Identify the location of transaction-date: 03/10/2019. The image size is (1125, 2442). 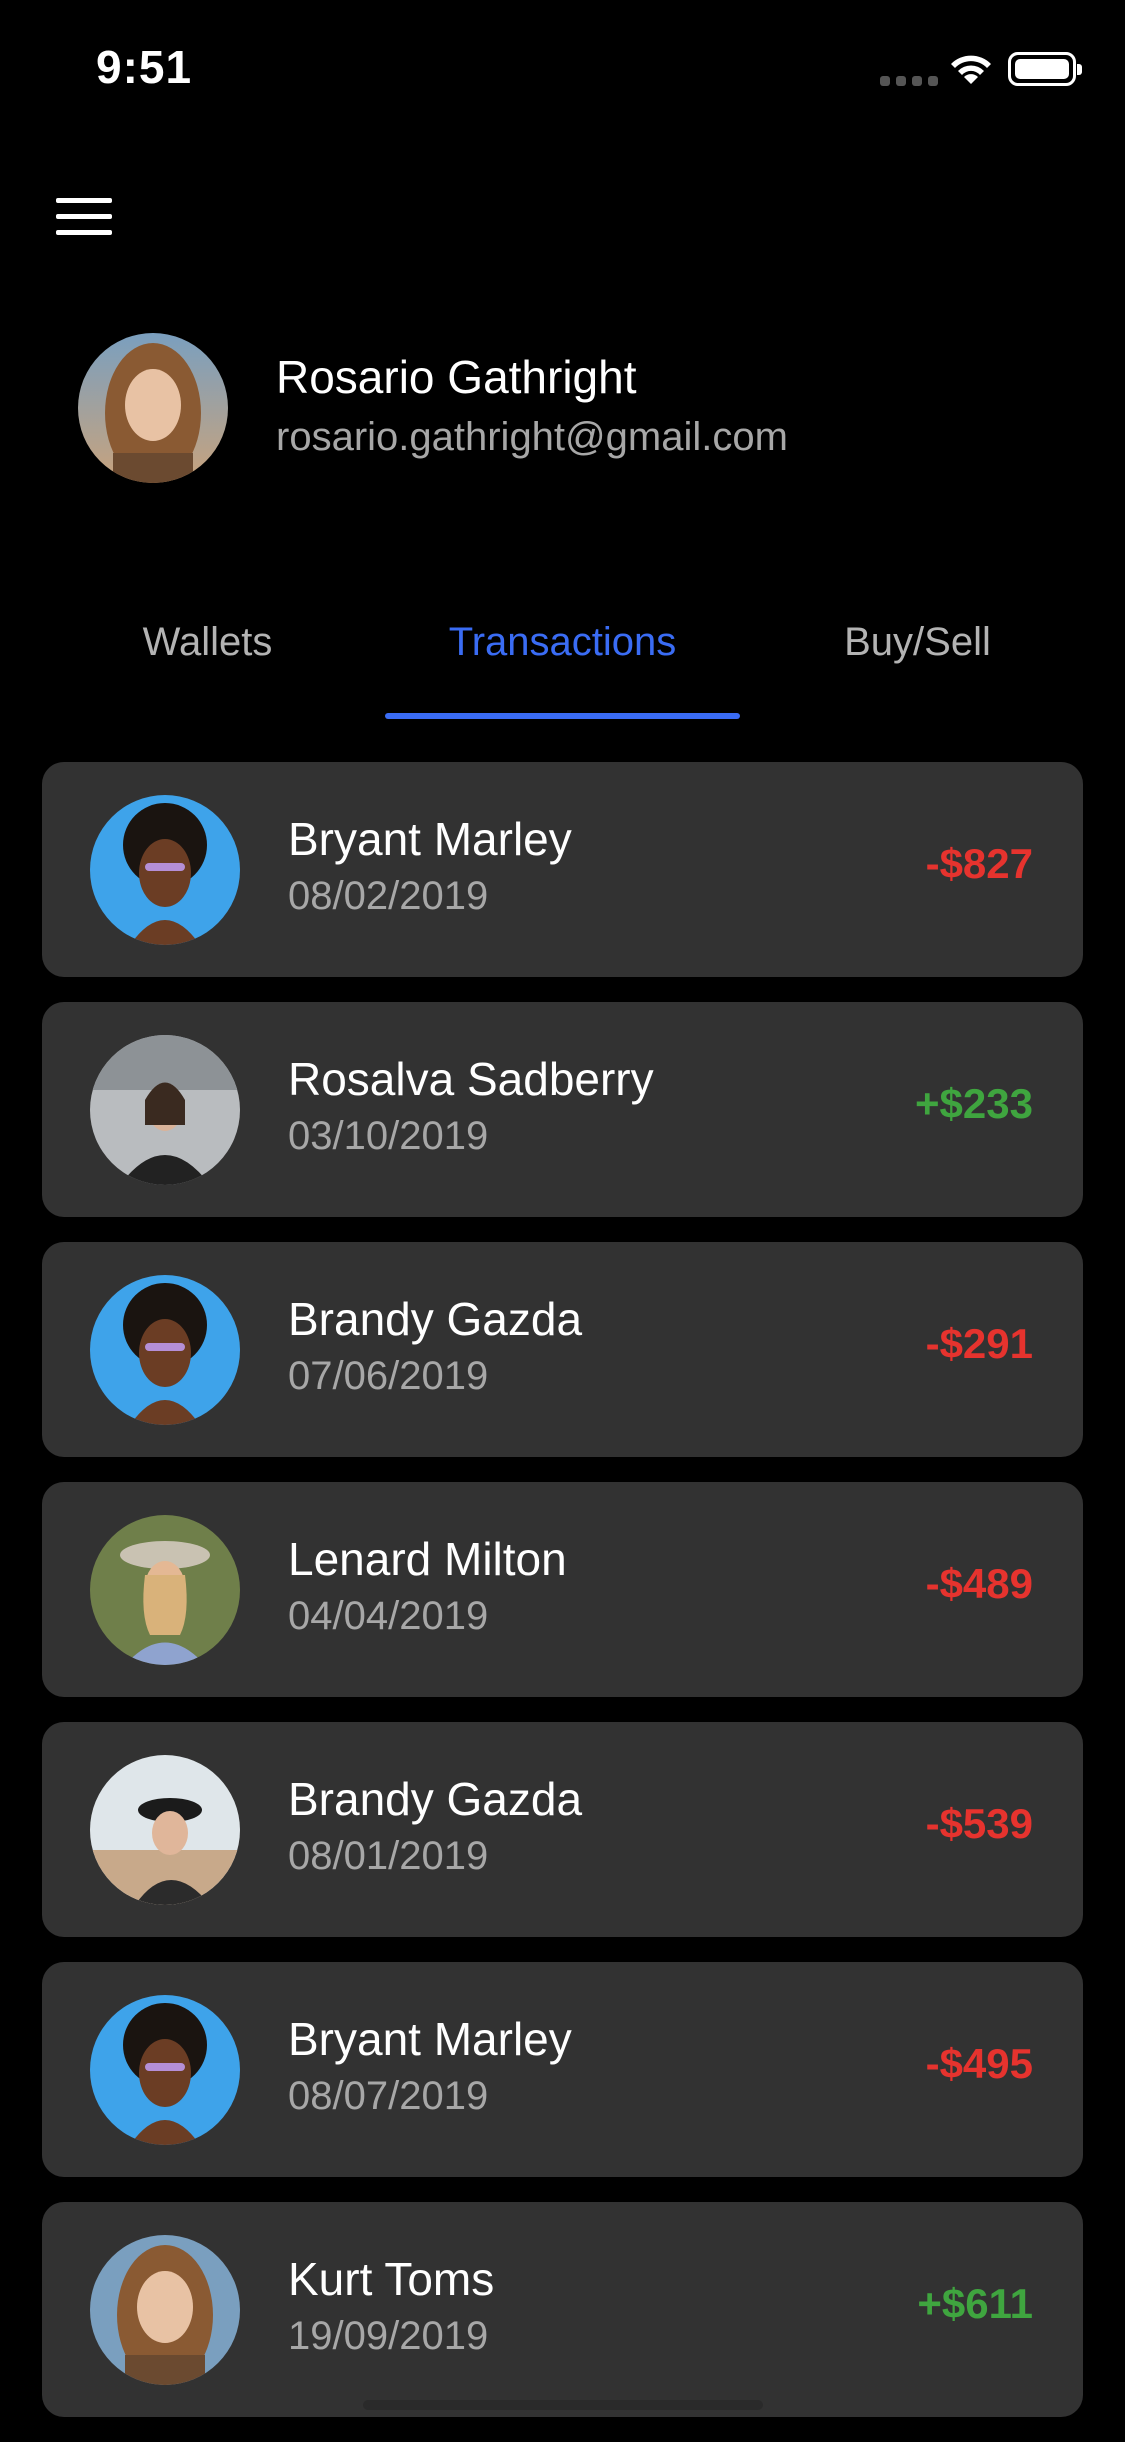
(388, 1136).